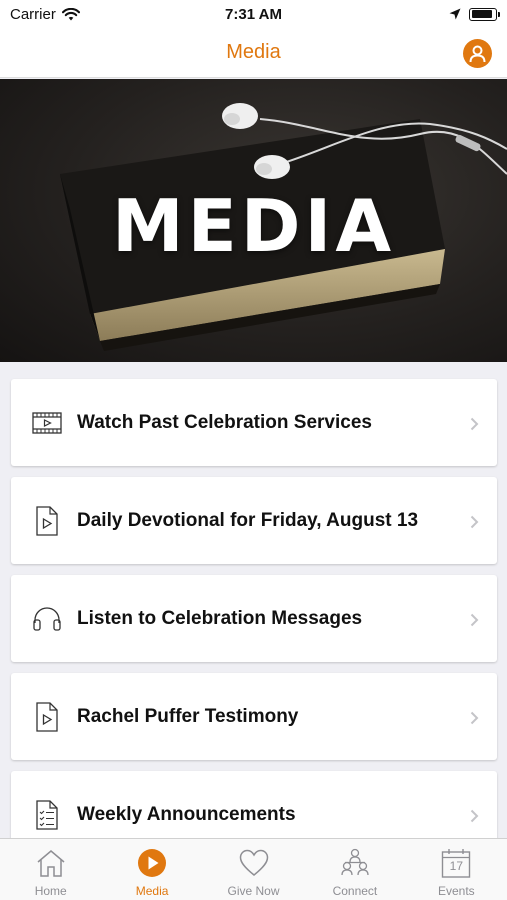 The width and height of the screenshot is (507, 900). I want to click on tab-label: Media, so click(152, 891).